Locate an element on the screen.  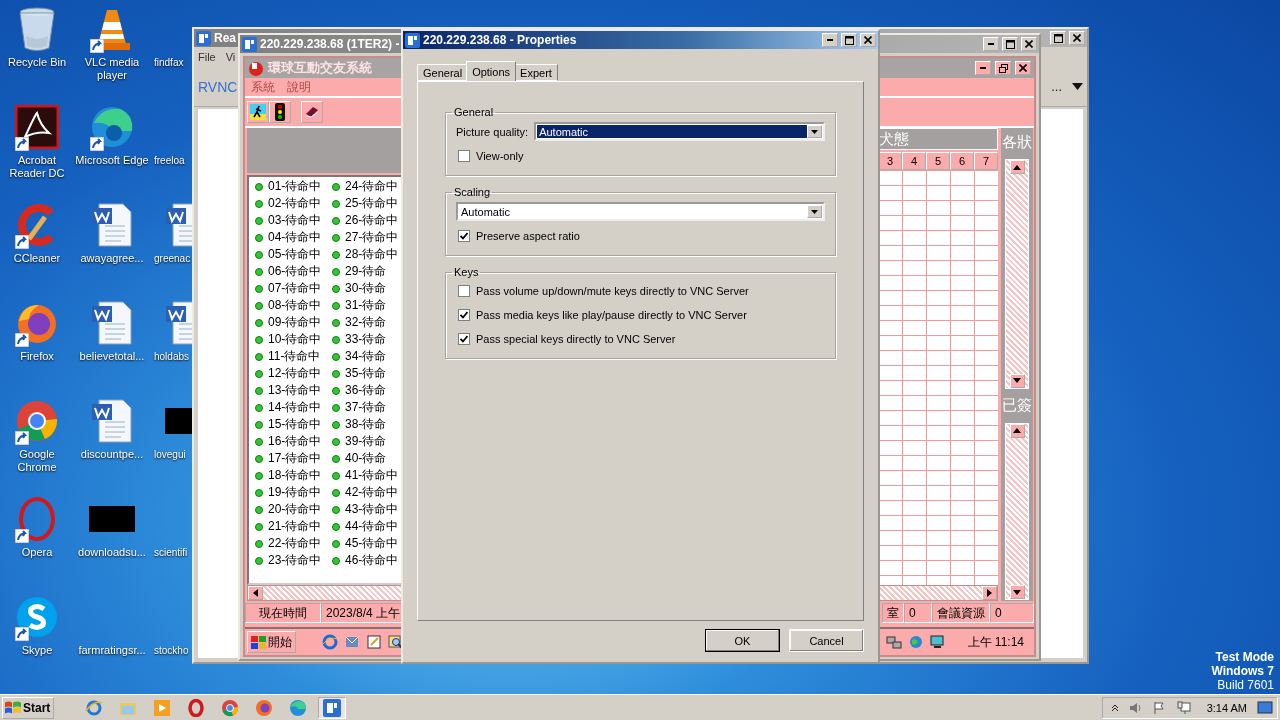
desktop-icon-label: Firefox is located at coordinates (37, 356).